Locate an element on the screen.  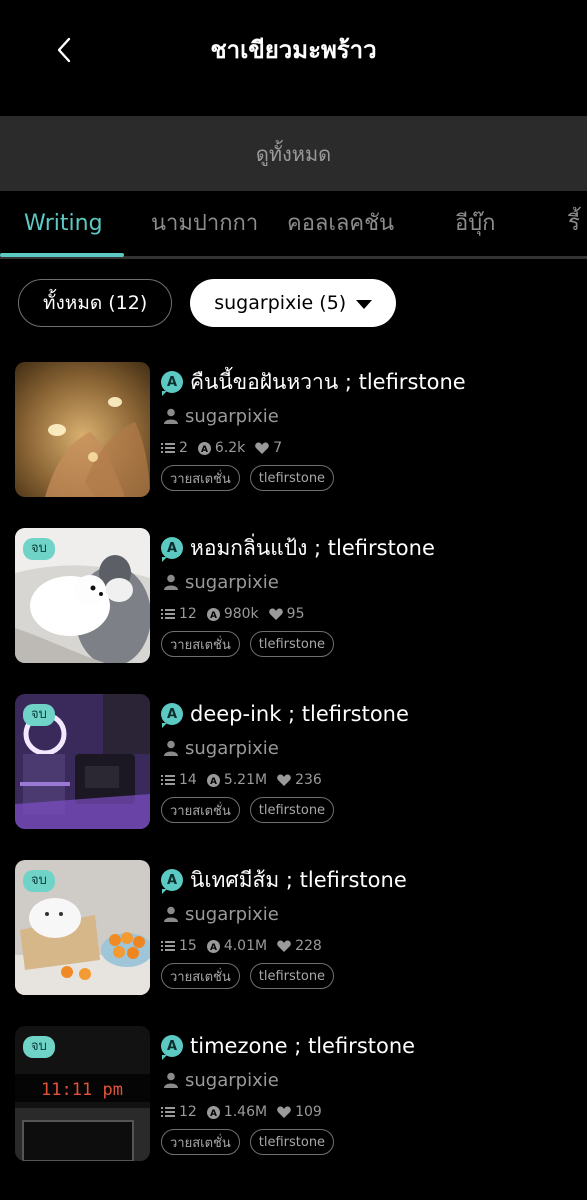
filter-all-chip: ทั้งหมด (12) is located at coordinates (95, 303).